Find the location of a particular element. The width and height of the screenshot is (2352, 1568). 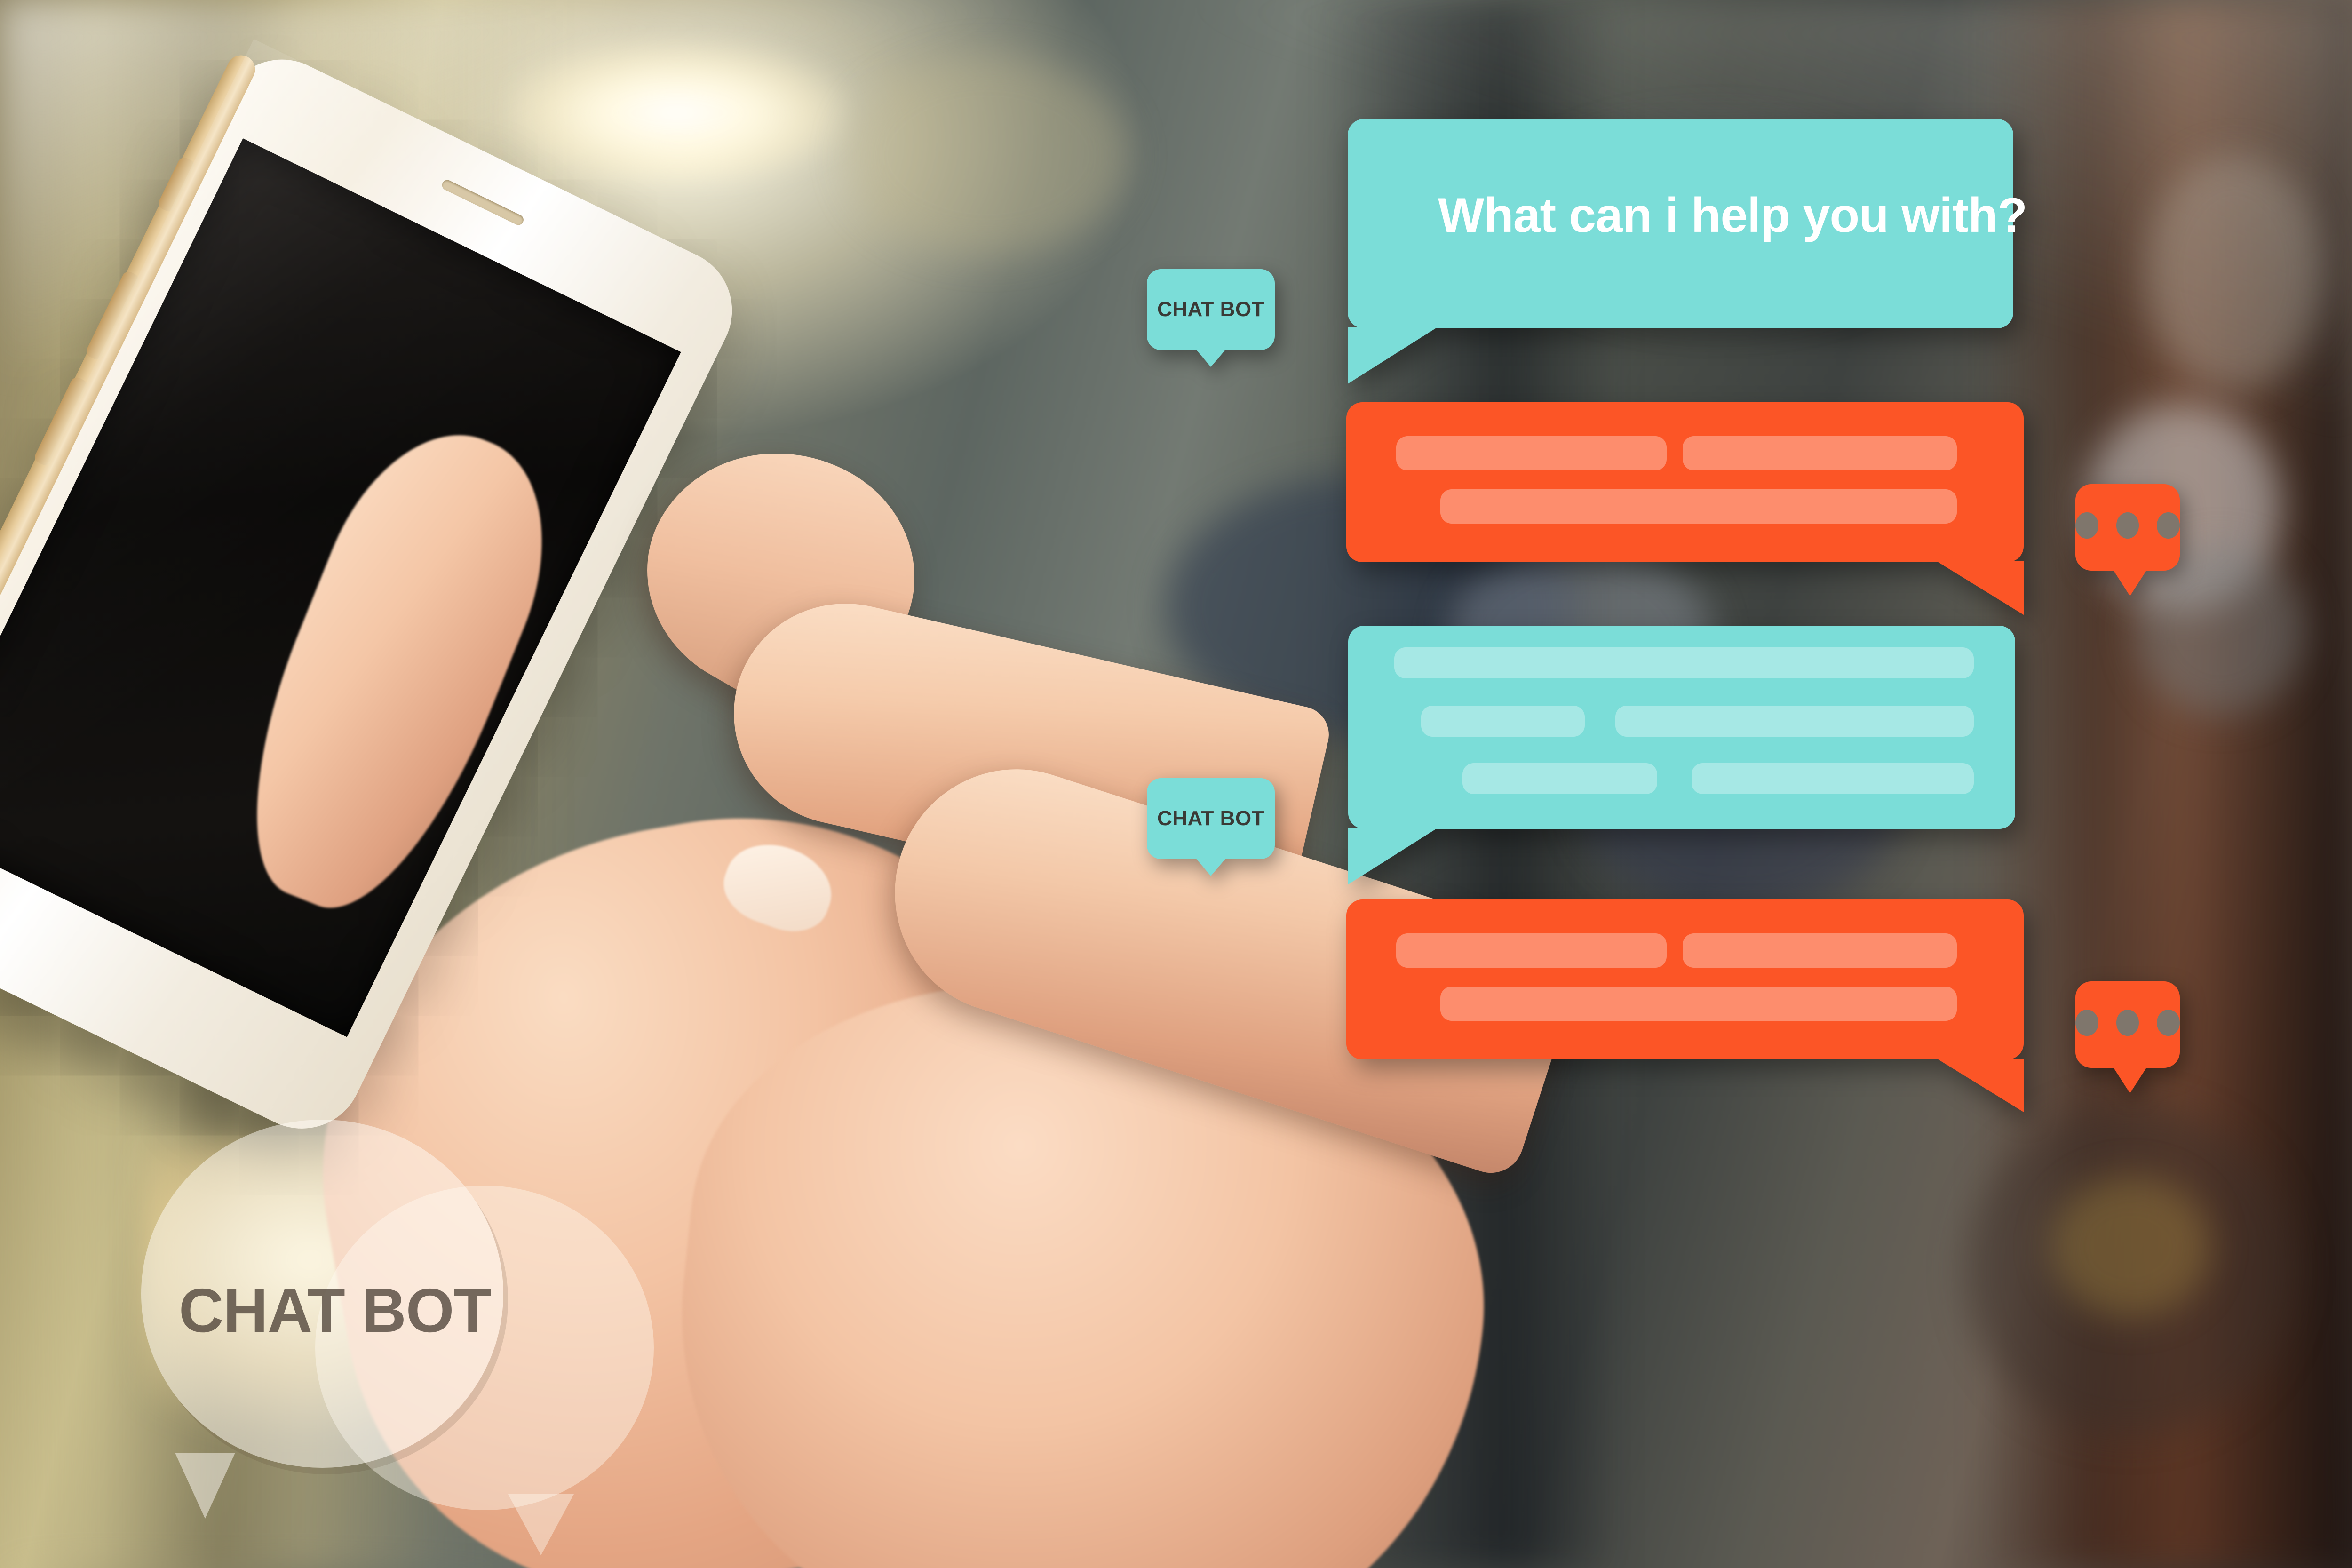

chat-bubble-bot-1: What can i help you with? is located at coordinates (1687, 251).